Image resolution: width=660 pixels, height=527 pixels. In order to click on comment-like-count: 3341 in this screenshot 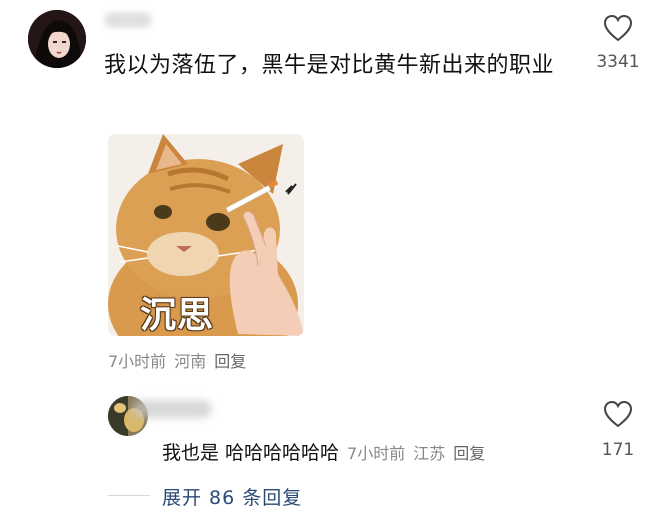, I will do `click(618, 62)`.